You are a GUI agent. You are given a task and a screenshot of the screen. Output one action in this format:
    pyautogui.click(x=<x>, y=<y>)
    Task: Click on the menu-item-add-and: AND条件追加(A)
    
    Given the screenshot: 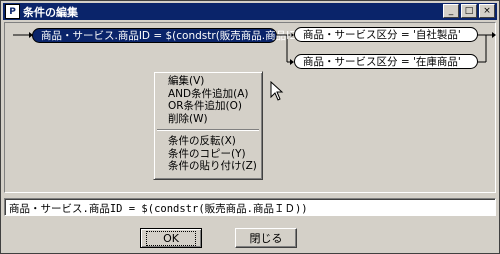 What is the action you would take?
    pyautogui.click(x=208, y=94)
    